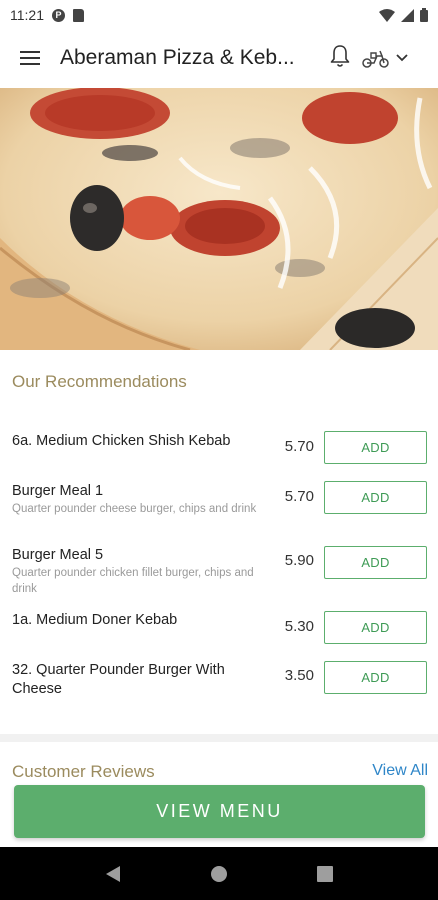  Describe the element at coordinates (58, 491) in the screenshot. I see `item-name: Burger Meal 1` at that location.